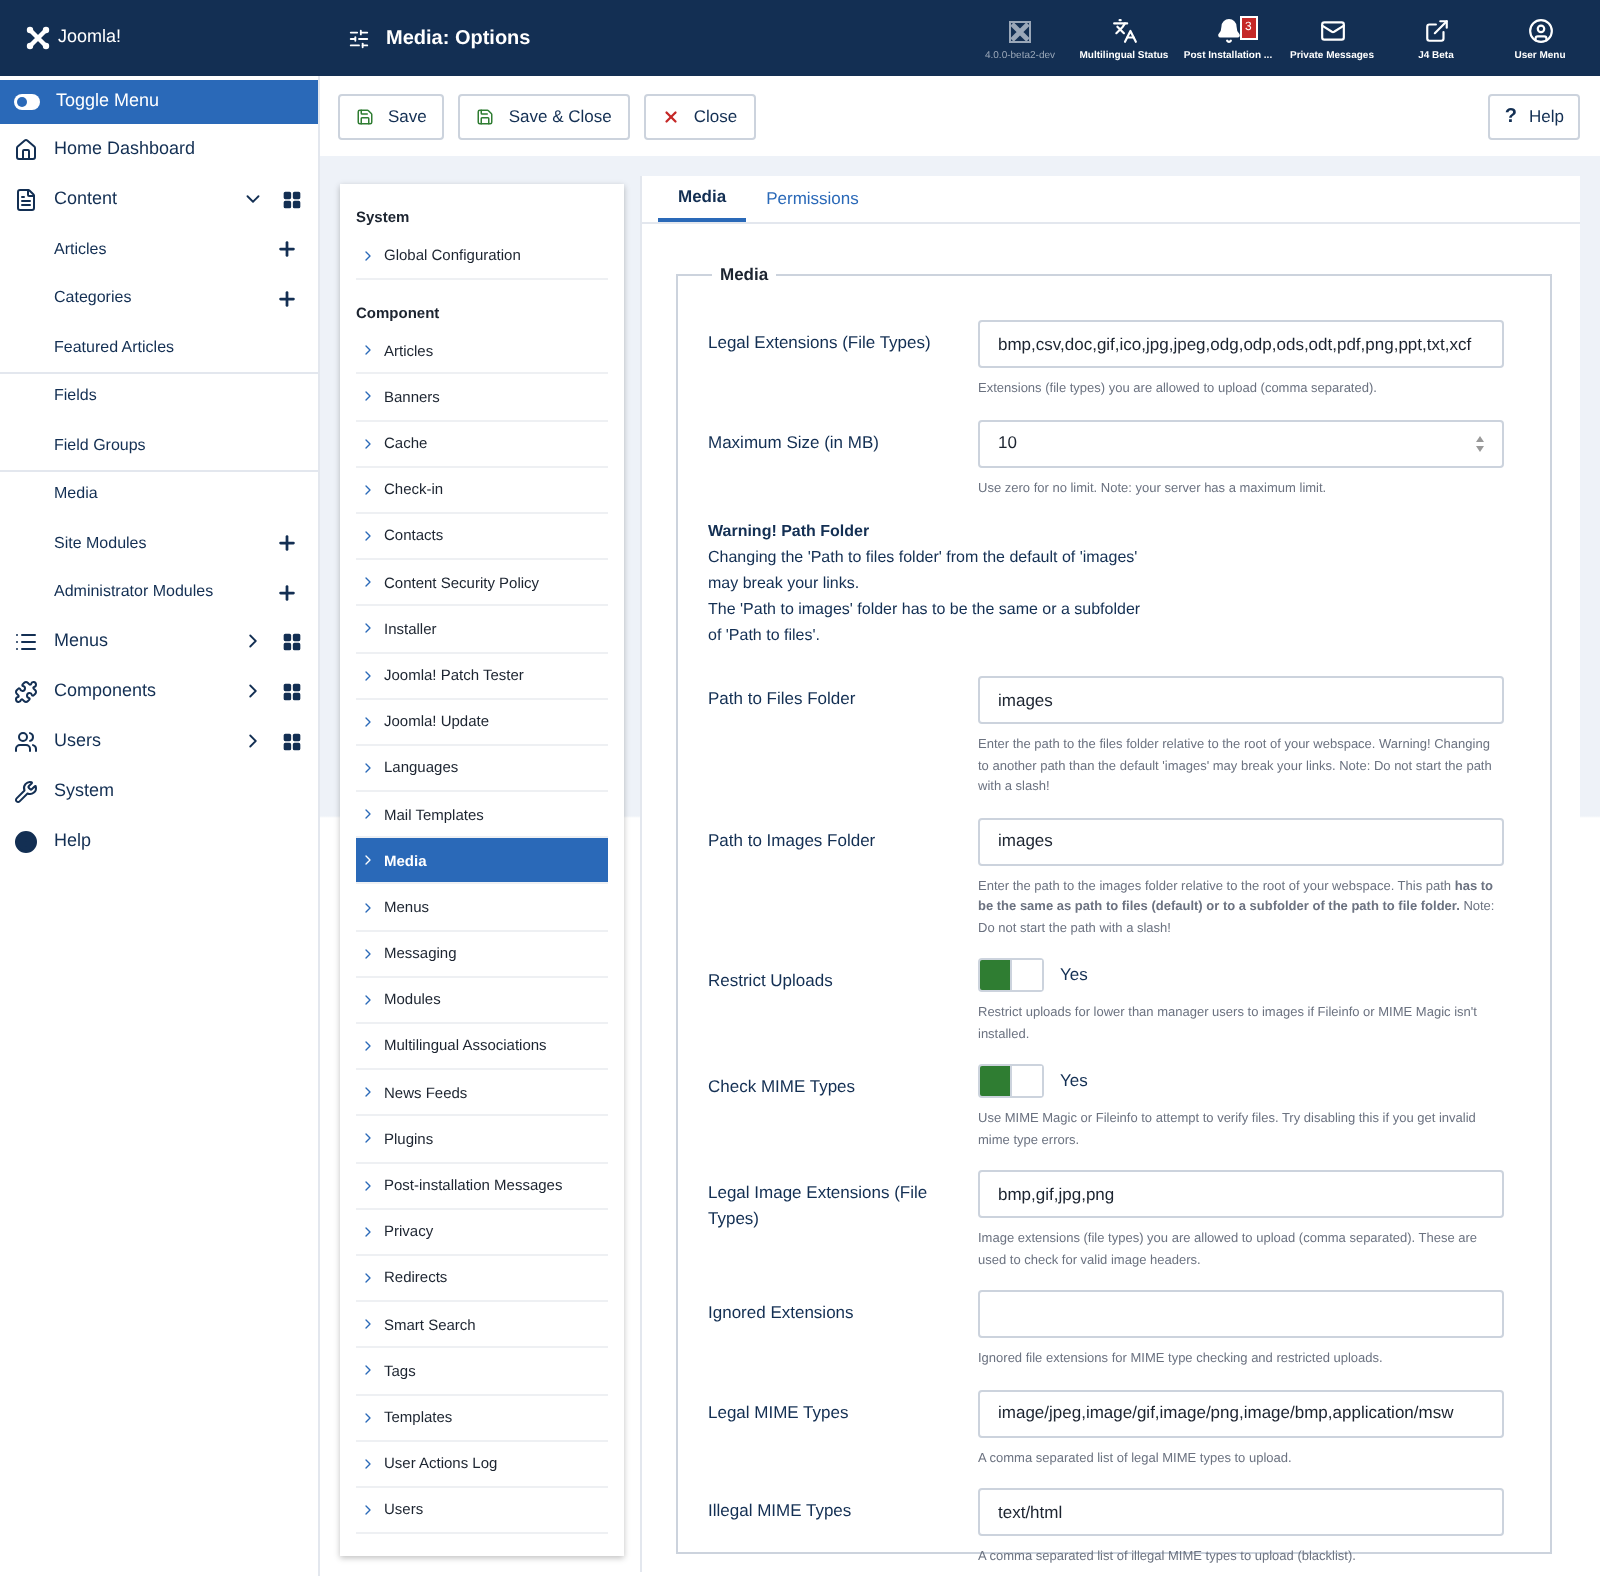 This screenshot has width=1600, height=1576. What do you see at coordinates (26, 691) in the screenshot?
I see `puzzle-icon` at bounding box center [26, 691].